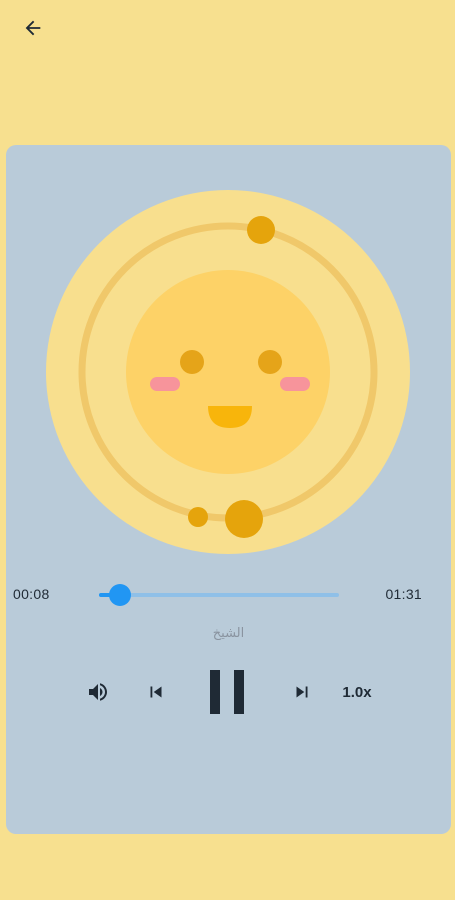  What do you see at coordinates (228, 633) in the screenshot?
I see `track-title: الشيخ` at bounding box center [228, 633].